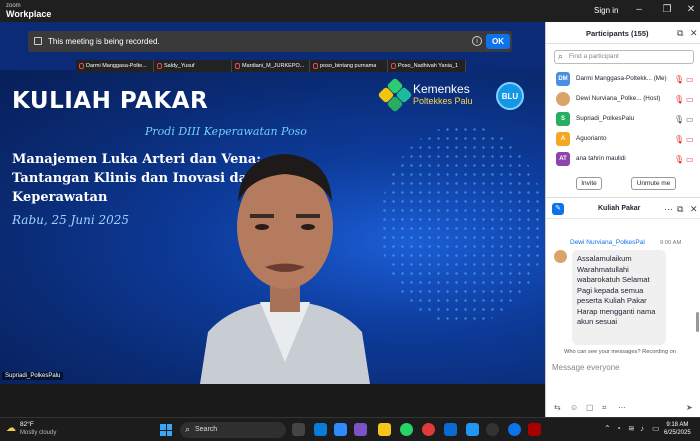 The height and width of the screenshot is (441, 700). Describe the element at coordinates (360, 429) in the screenshot. I see `teams-icon` at that location.